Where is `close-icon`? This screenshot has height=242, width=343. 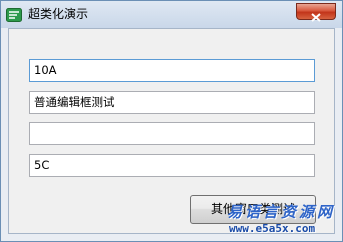
close-icon is located at coordinates (316, 14).